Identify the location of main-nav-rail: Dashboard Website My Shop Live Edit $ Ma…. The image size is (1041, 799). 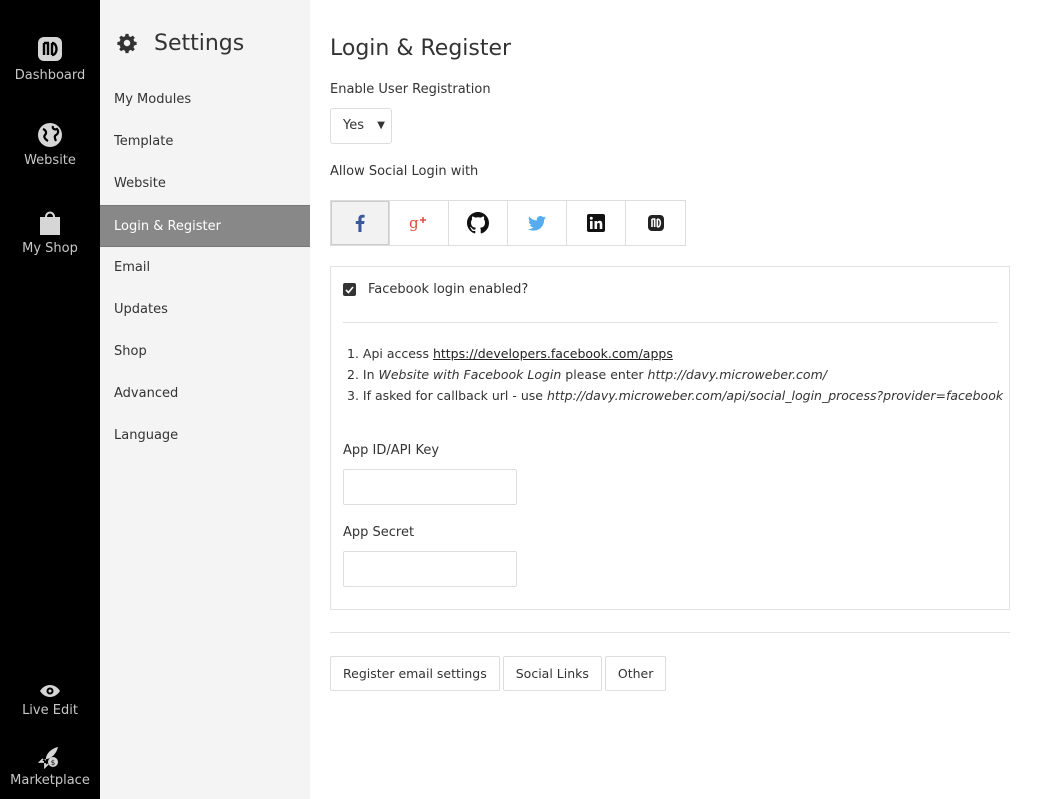
(50, 399).